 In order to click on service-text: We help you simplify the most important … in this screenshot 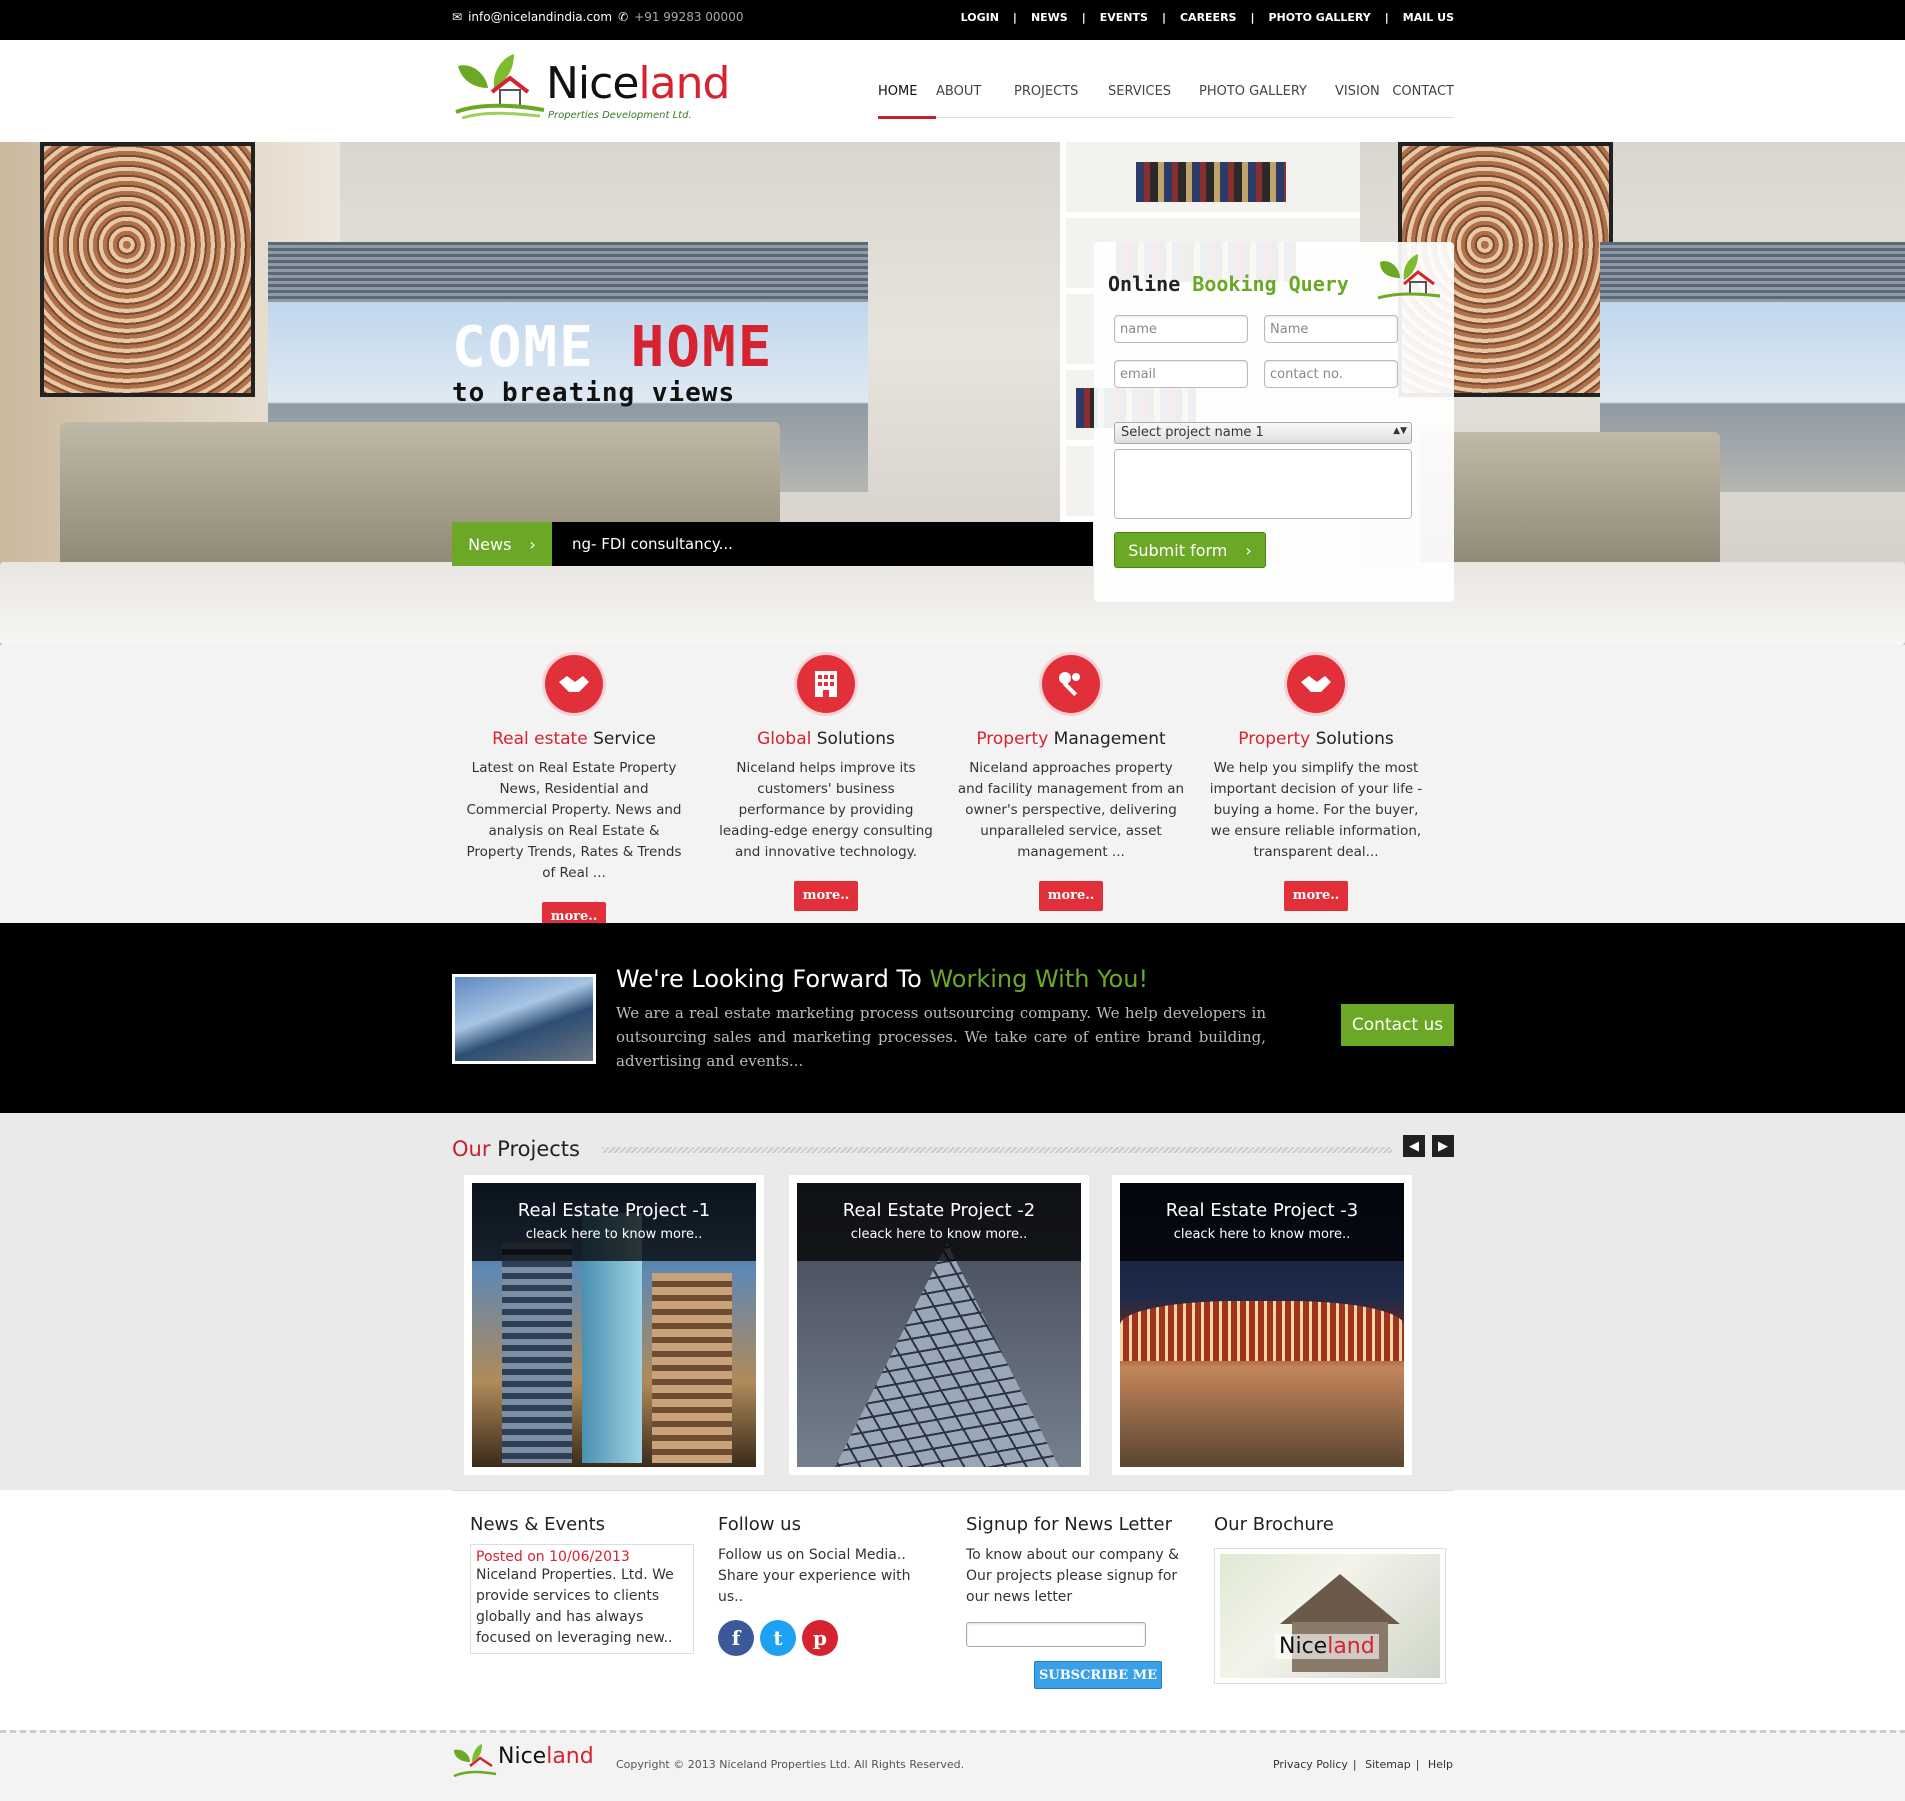, I will do `click(1316, 810)`.